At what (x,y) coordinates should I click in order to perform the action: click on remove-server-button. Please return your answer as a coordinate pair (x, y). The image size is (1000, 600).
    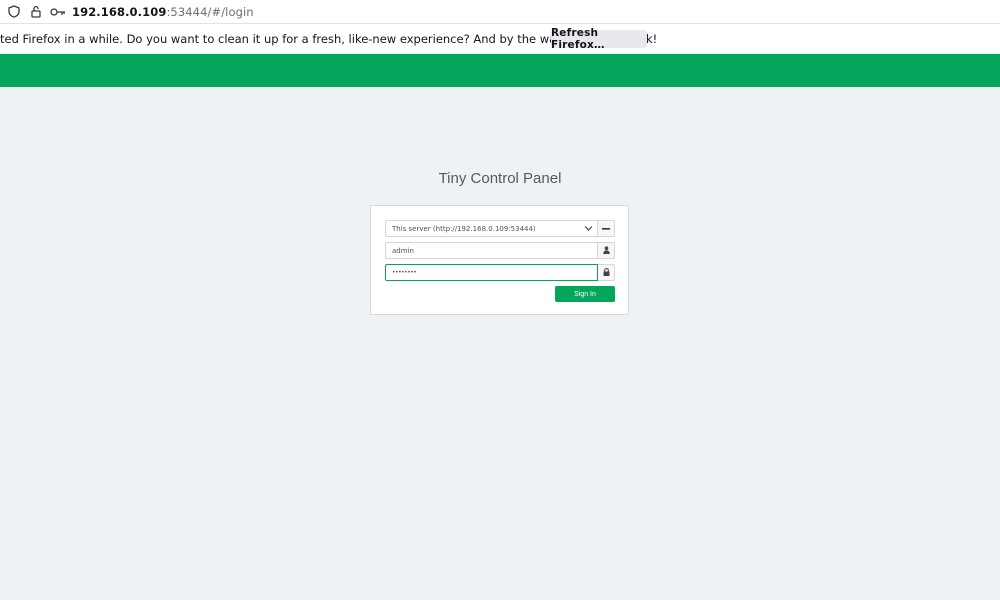
    Looking at the image, I should click on (606, 228).